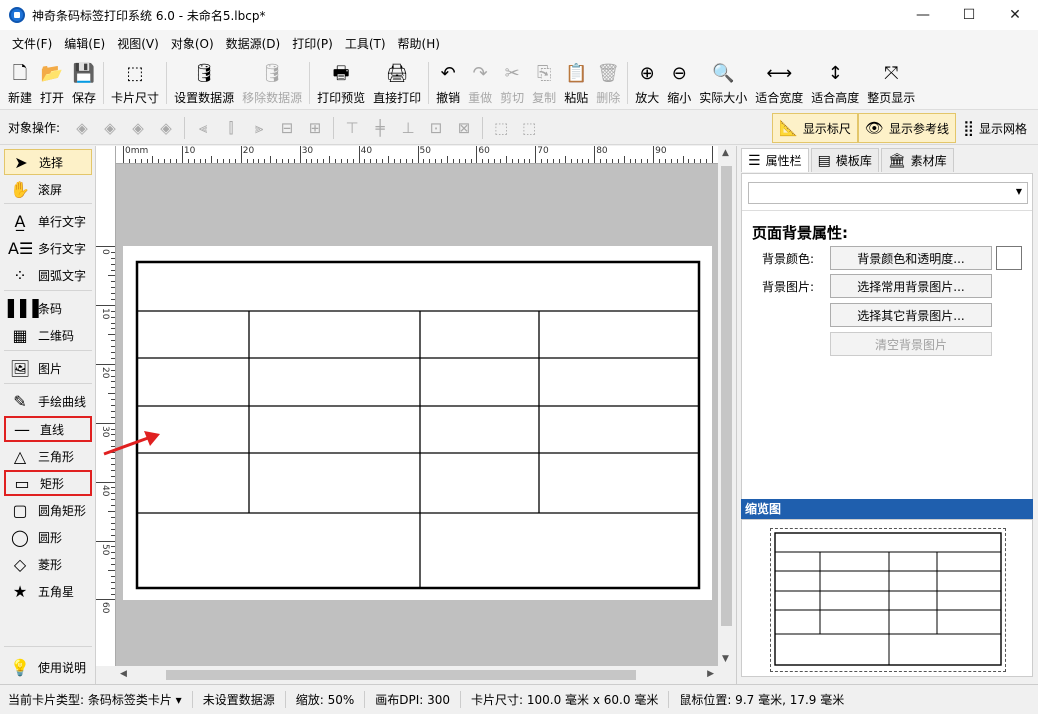 This screenshot has height=714, width=1038. Describe the element at coordinates (408, 128) in the screenshot. I see `align-bottom-icon: ⊥` at that location.